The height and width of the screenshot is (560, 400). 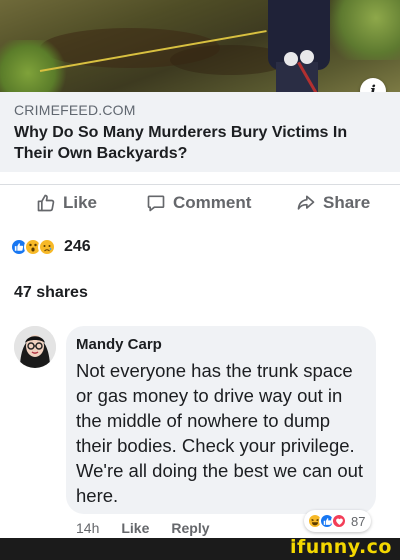 What do you see at coordinates (35, 347) in the screenshot?
I see `avatar` at bounding box center [35, 347].